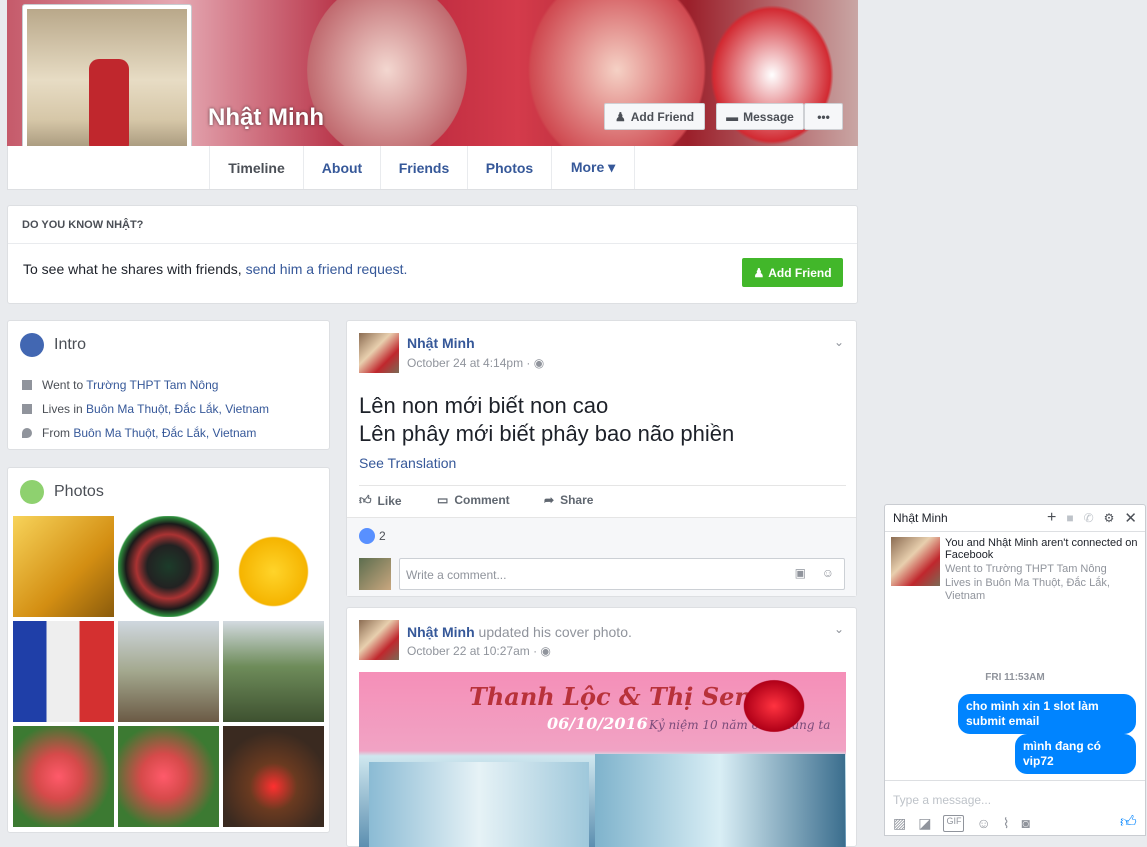 This screenshot has height=847, width=1147. I want to click on intro-link-lives: Buôn Ma Thuột, Đắc Lắk, Vietnam, so click(177, 409).